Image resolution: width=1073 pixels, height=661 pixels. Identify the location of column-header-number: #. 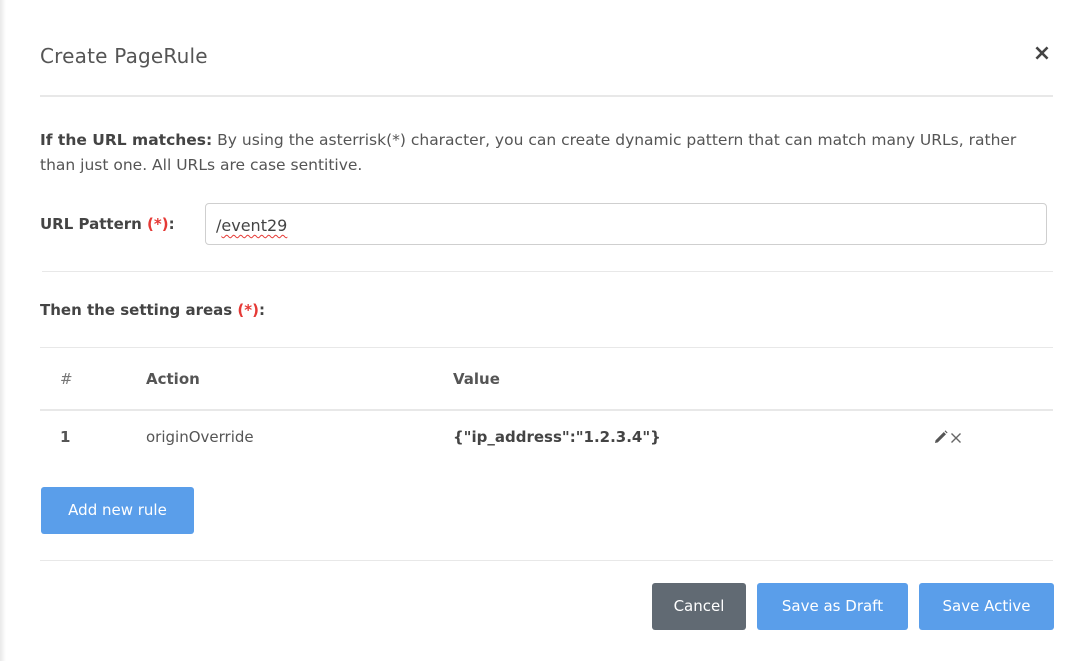
(66, 379).